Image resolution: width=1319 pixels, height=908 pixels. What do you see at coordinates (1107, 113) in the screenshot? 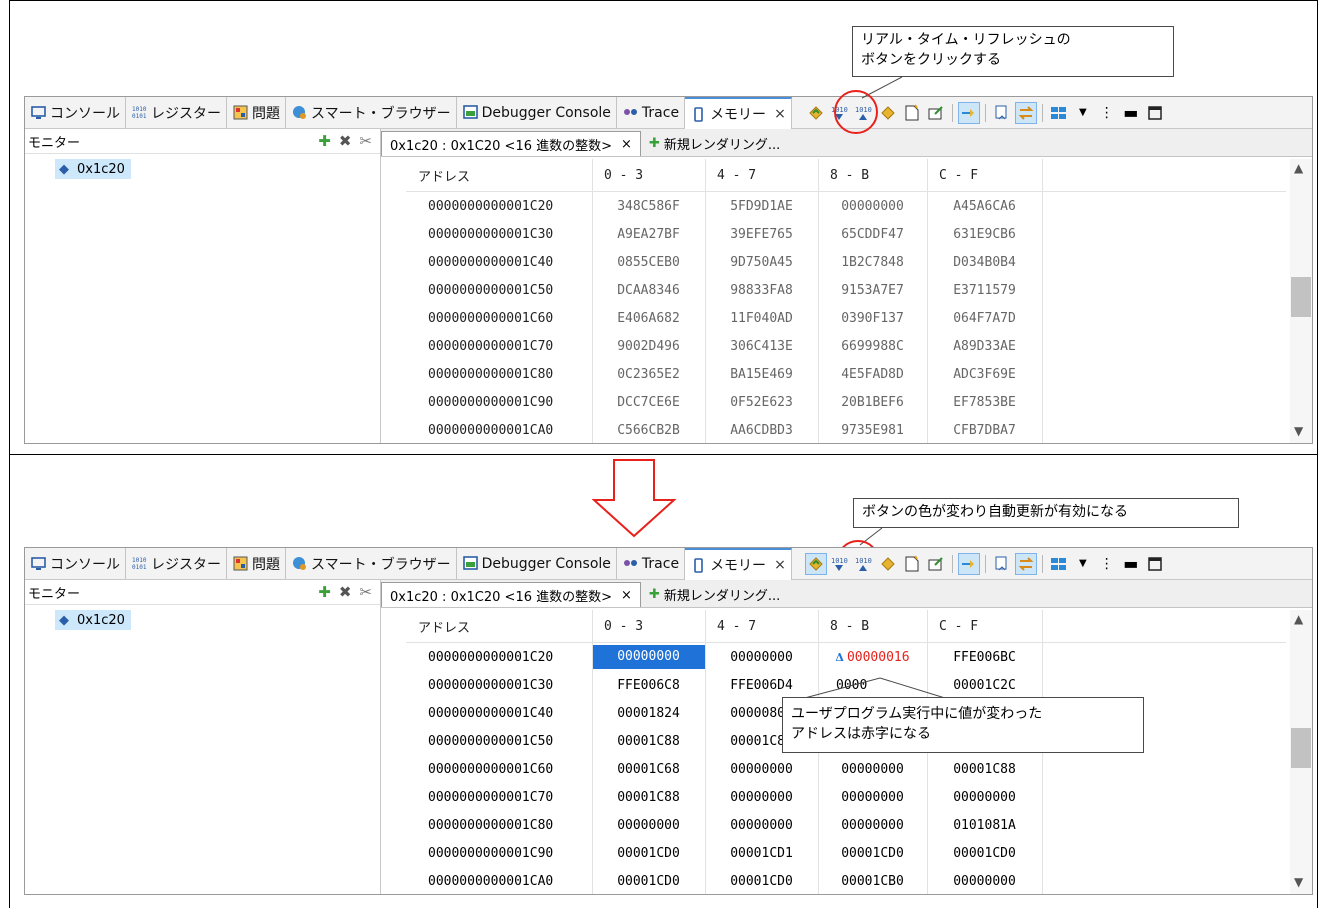
I see `view-menu-icon: ⋮` at bounding box center [1107, 113].